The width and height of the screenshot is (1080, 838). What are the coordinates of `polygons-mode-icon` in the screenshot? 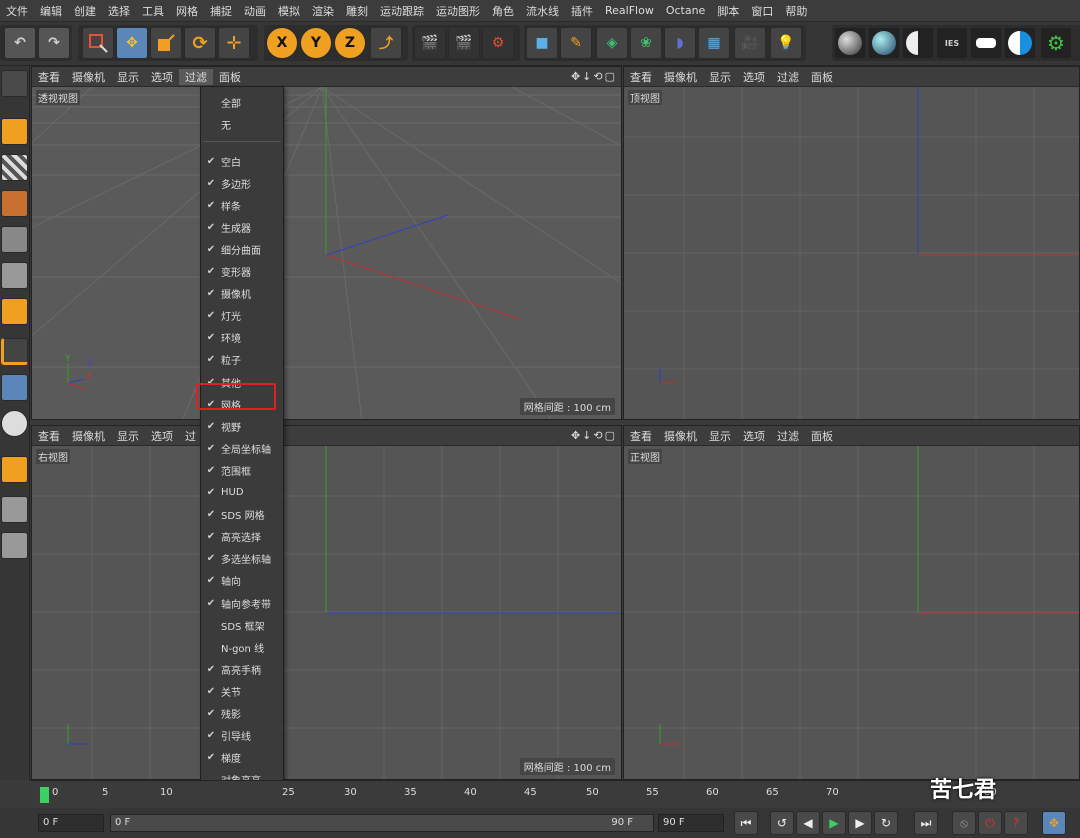 It's located at (14, 311).